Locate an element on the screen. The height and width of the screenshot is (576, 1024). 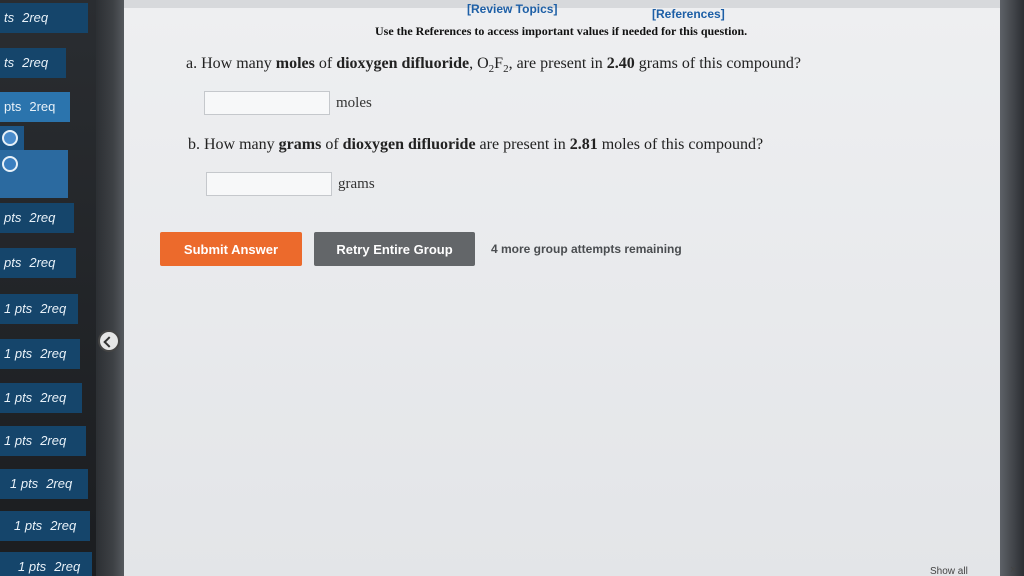
sidebar-item-12: 1 pts 2req is located at coordinates (46, 564).